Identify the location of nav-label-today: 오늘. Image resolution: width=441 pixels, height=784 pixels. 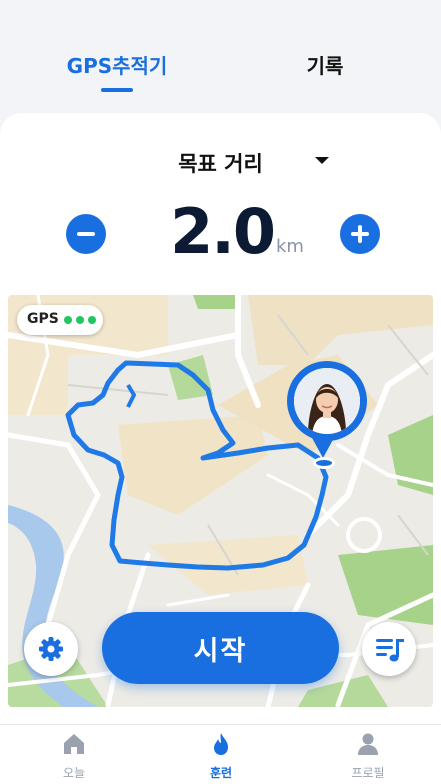
(74, 773).